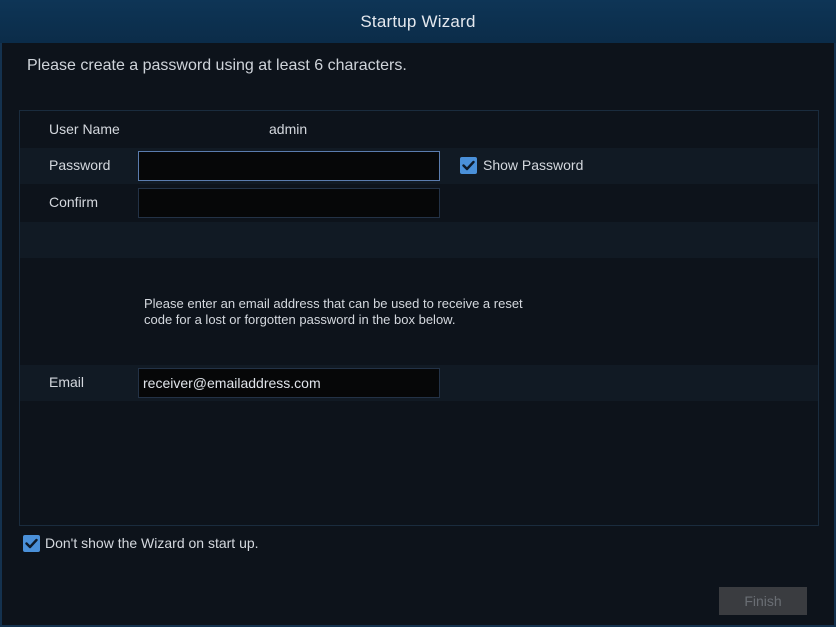  Describe the element at coordinates (67, 382) in the screenshot. I see `email-label: Email` at that location.